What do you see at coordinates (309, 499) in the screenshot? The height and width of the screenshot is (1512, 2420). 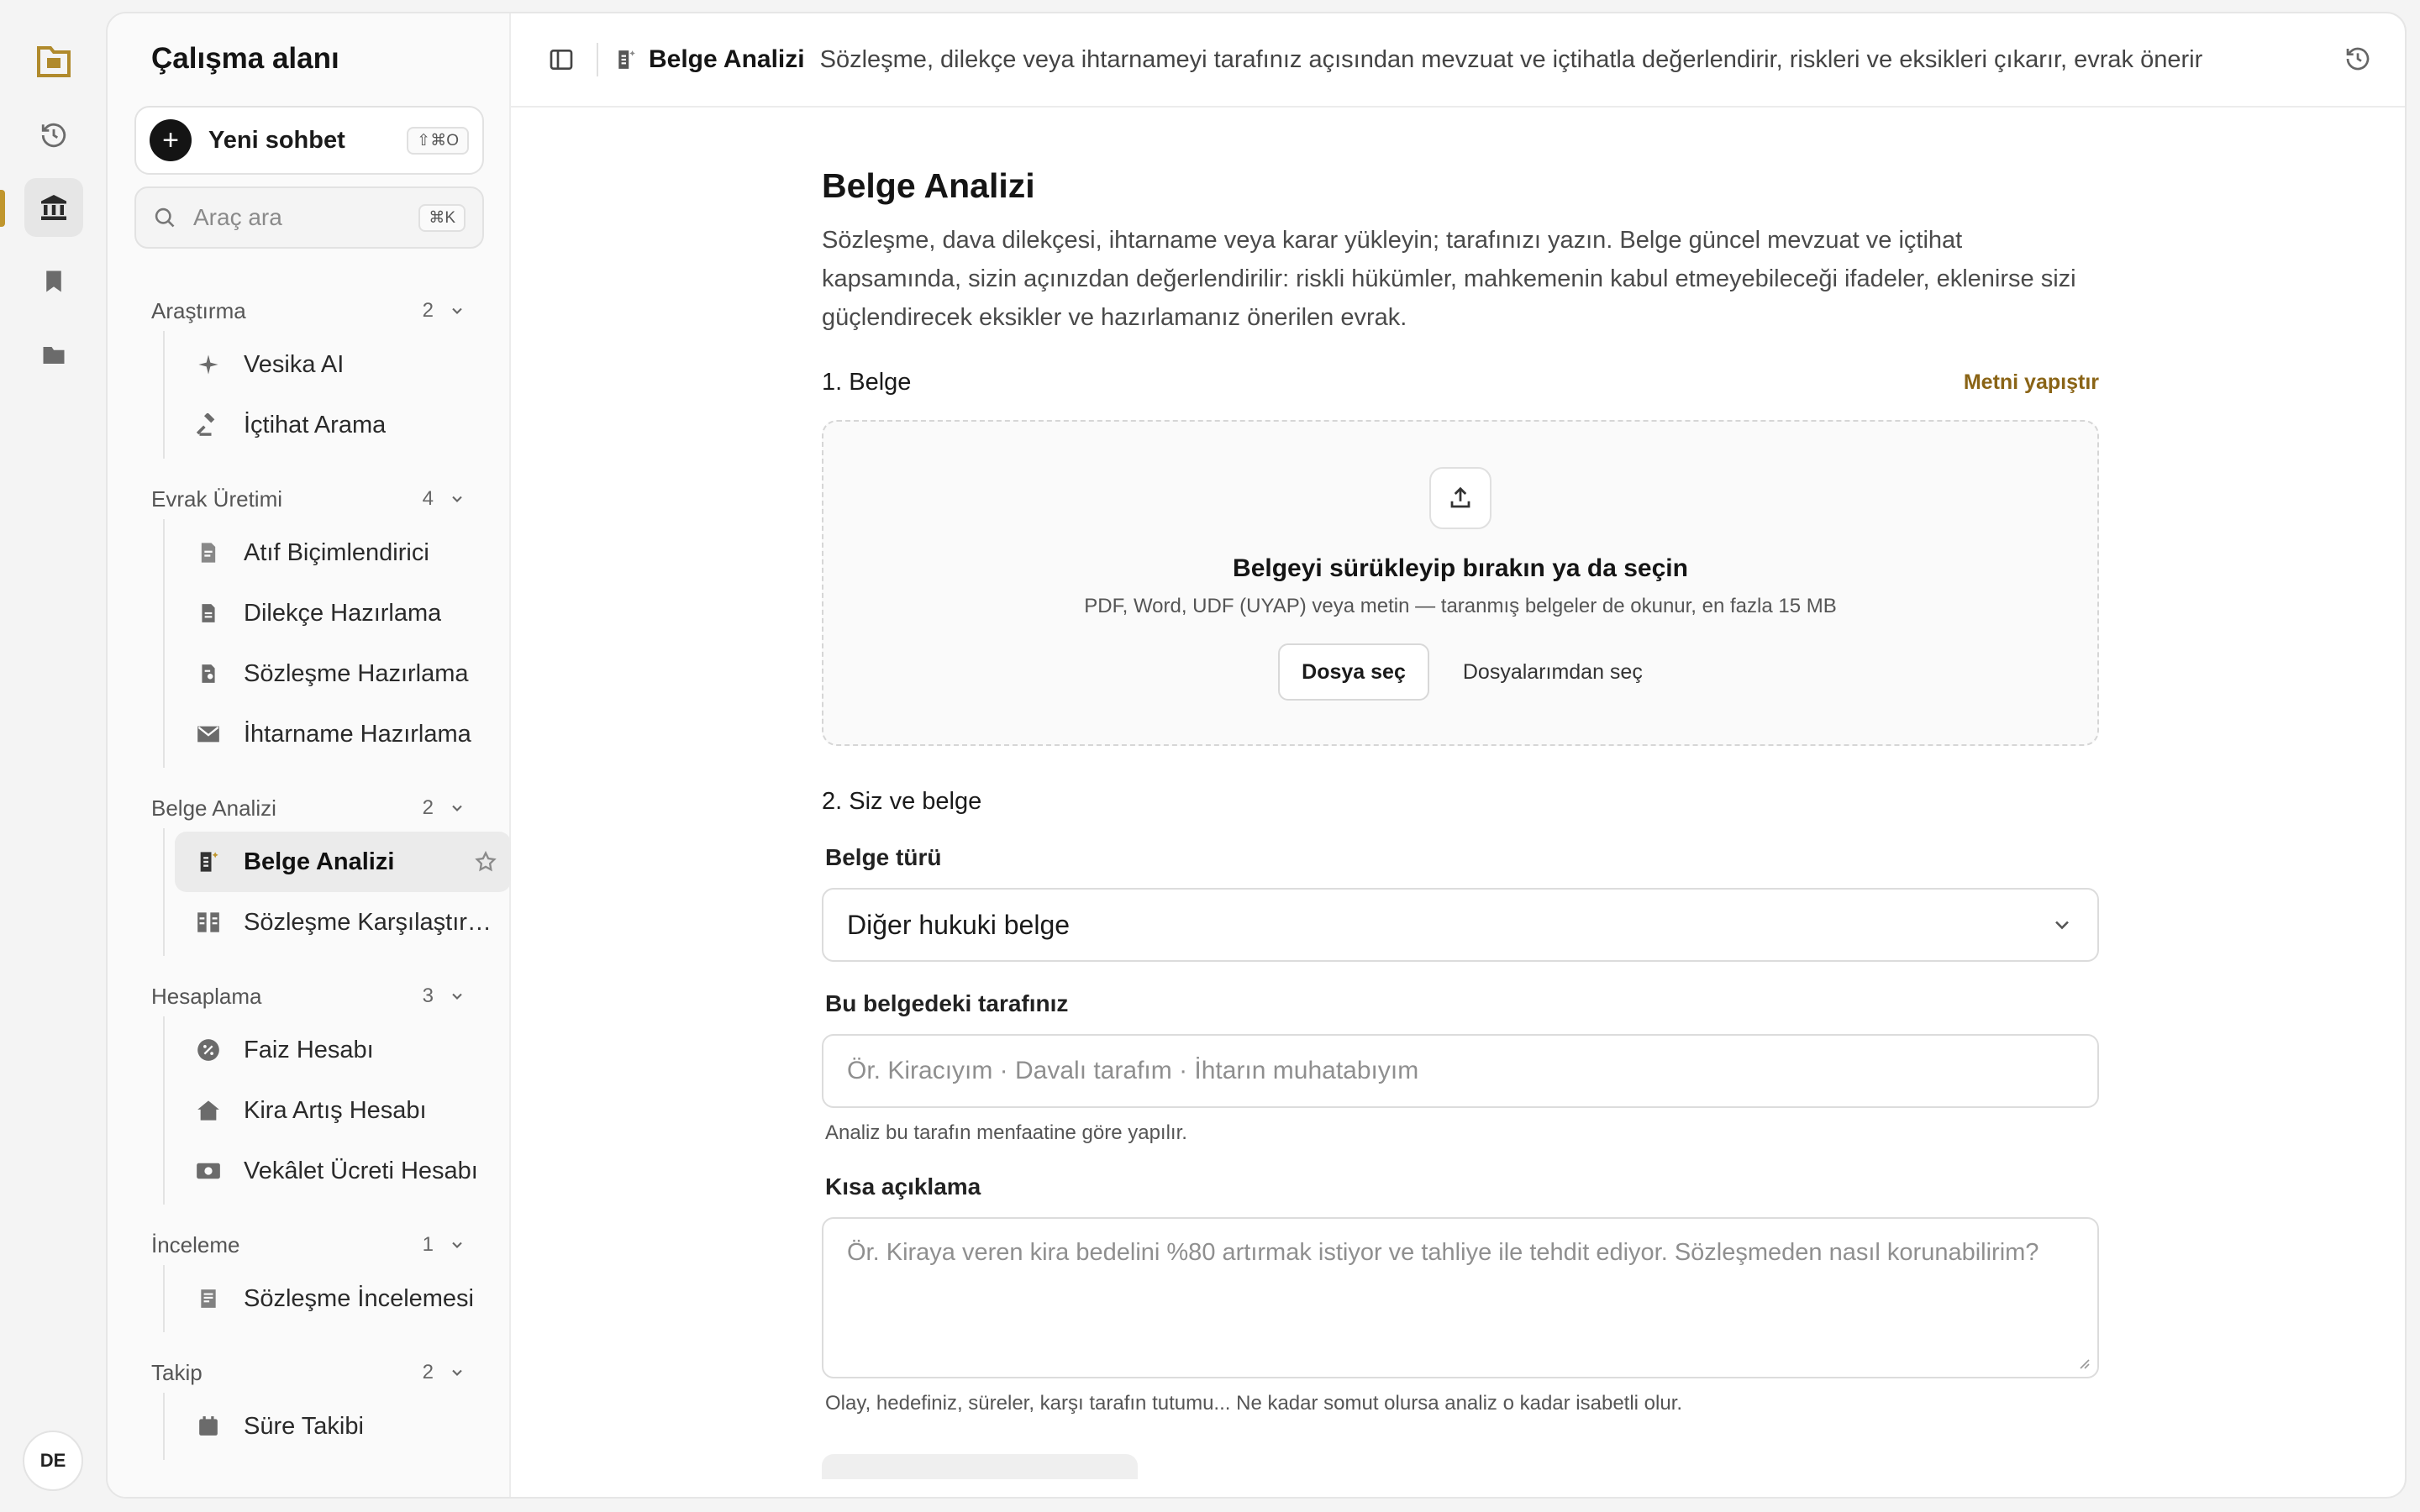 I see `nav-group-header: Evrak Üretimi 4` at bounding box center [309, 499].